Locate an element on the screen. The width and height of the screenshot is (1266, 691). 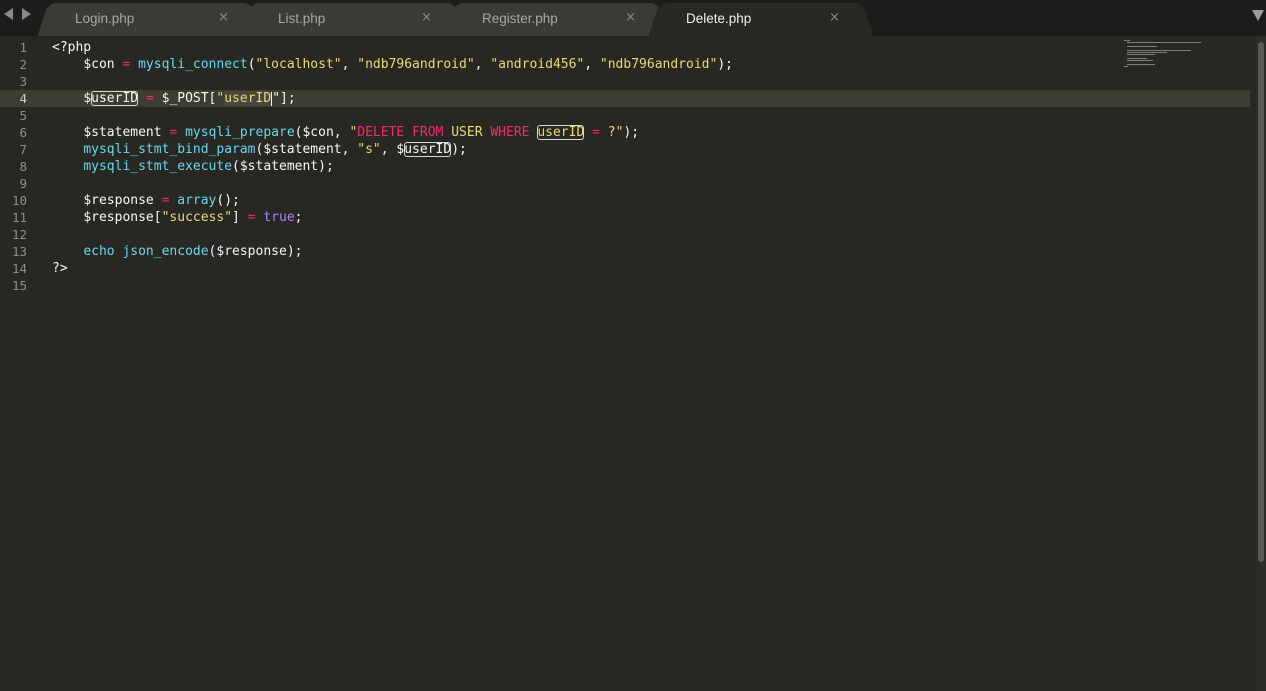
line-number: 13 is located at coordinates (19, 251).